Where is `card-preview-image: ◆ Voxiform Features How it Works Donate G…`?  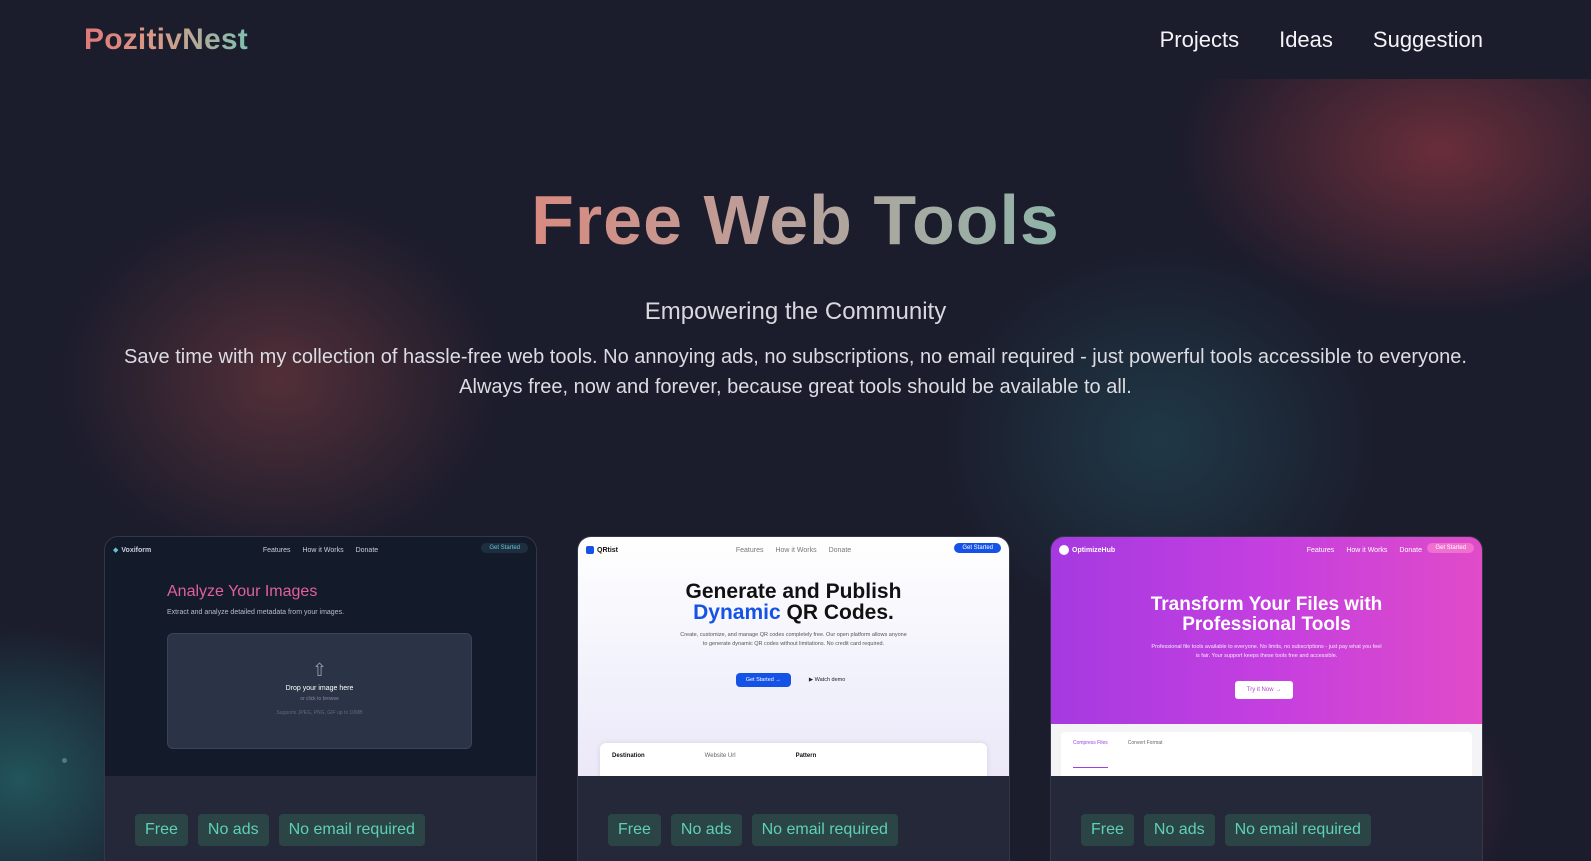
card-preview-image: ◆ Voxiform Features How it Works Donate G… is located at coordinates (320, 656).